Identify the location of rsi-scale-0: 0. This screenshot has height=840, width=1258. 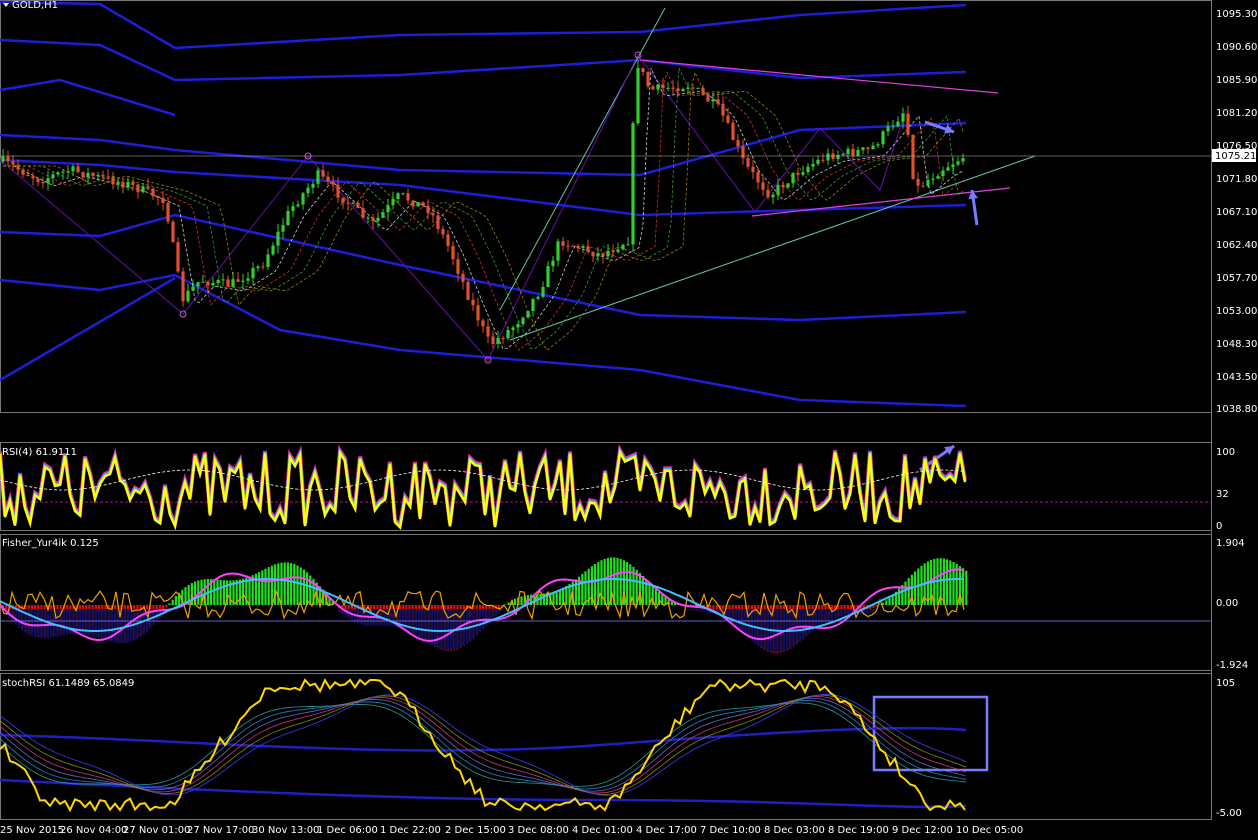
(1219, 526).